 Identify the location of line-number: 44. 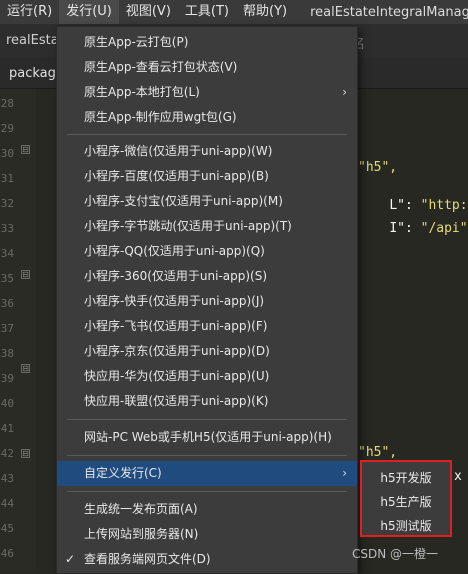
(7, 503).